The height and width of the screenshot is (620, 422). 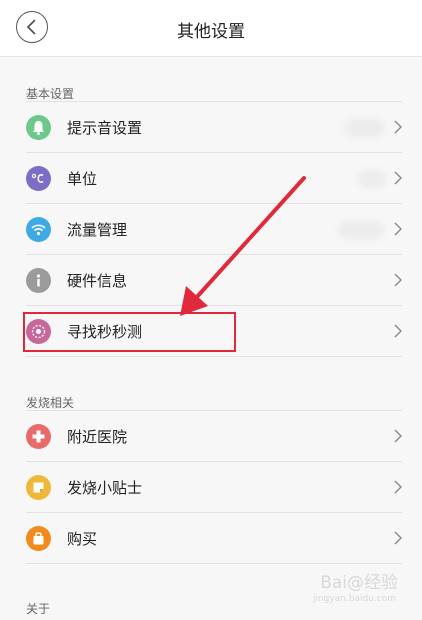 What do you see at coordinates (50, 403) in the screenshot?
I see `section-title-fever: 发烧相关` at bounding box center [50, 403].